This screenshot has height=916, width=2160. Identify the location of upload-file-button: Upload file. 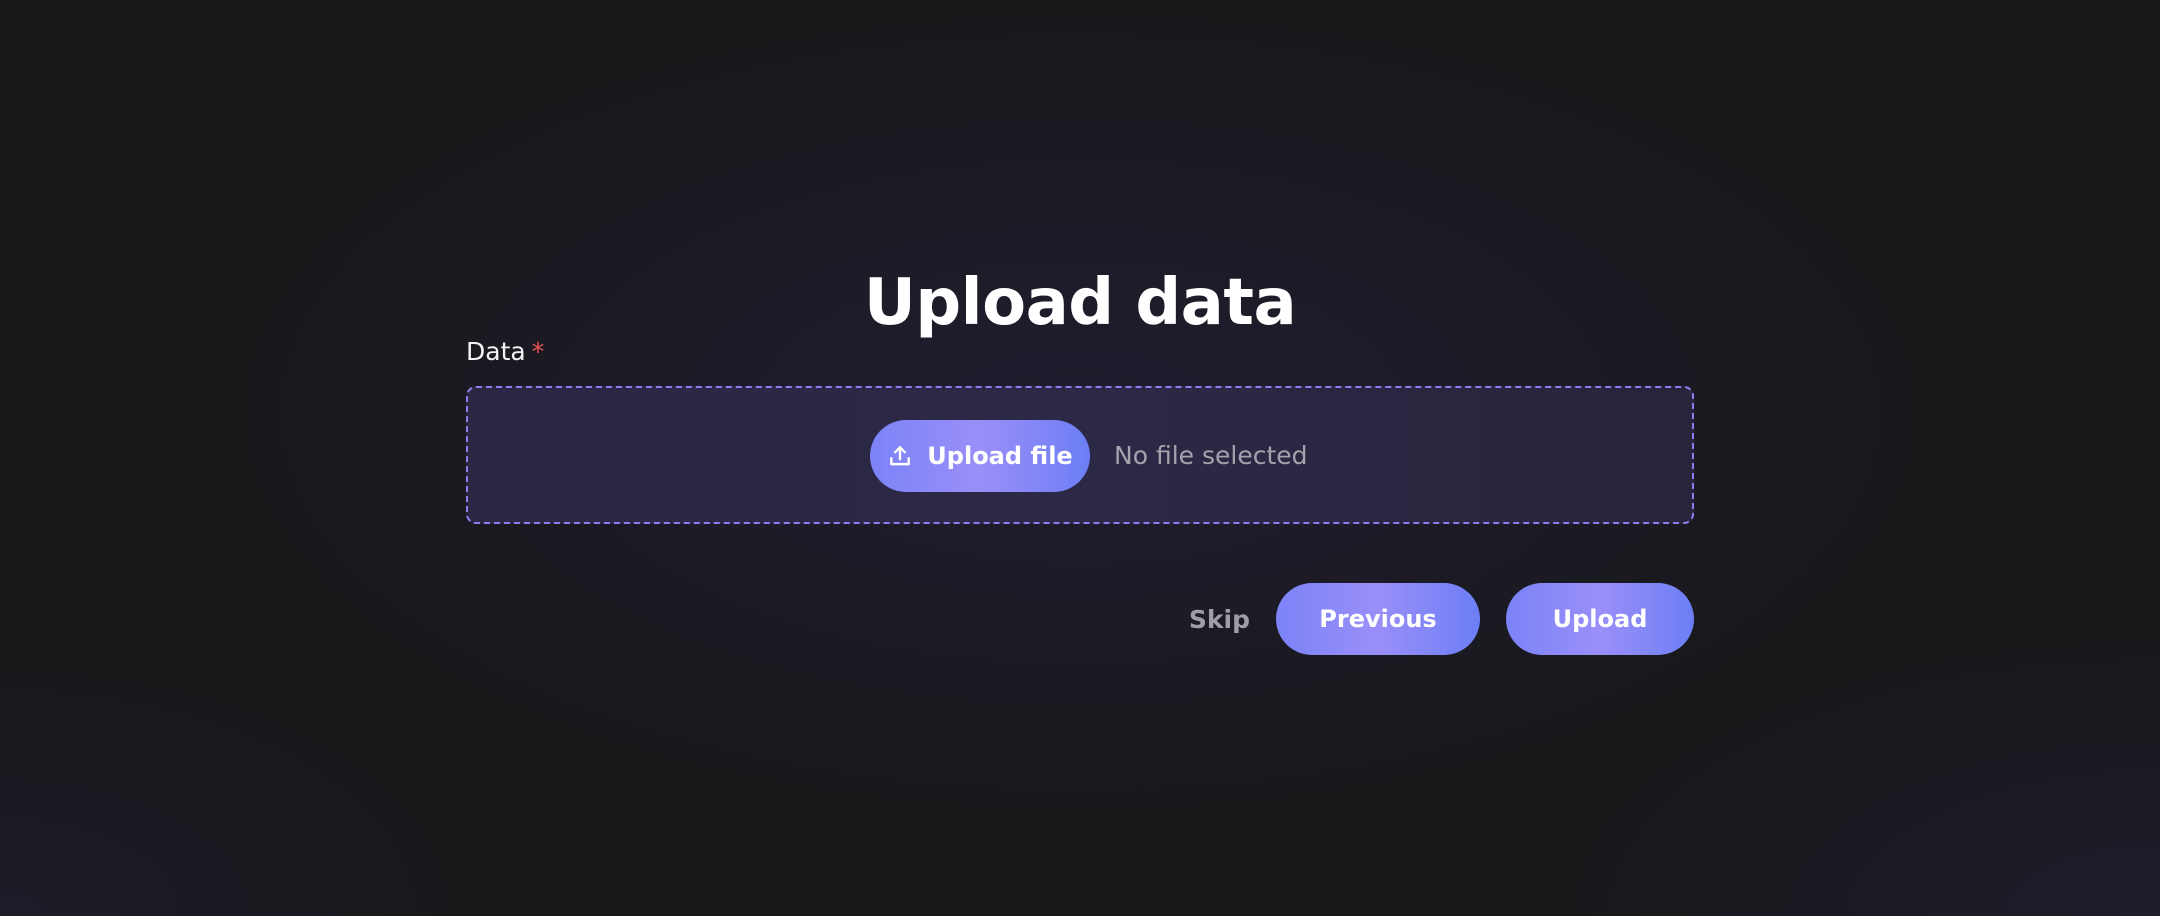
(980, 456).